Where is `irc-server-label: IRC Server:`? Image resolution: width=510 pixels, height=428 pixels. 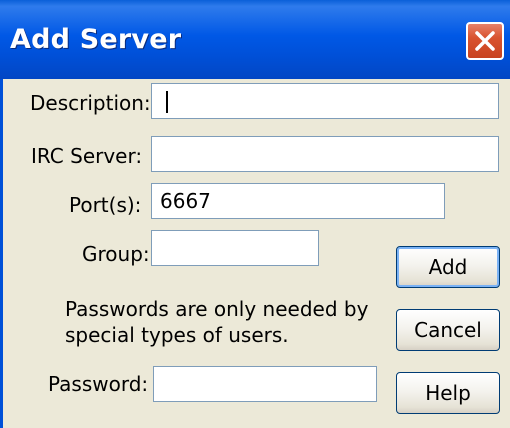 irc-server-label: IRC Server: is located at coordinates (87, 156).